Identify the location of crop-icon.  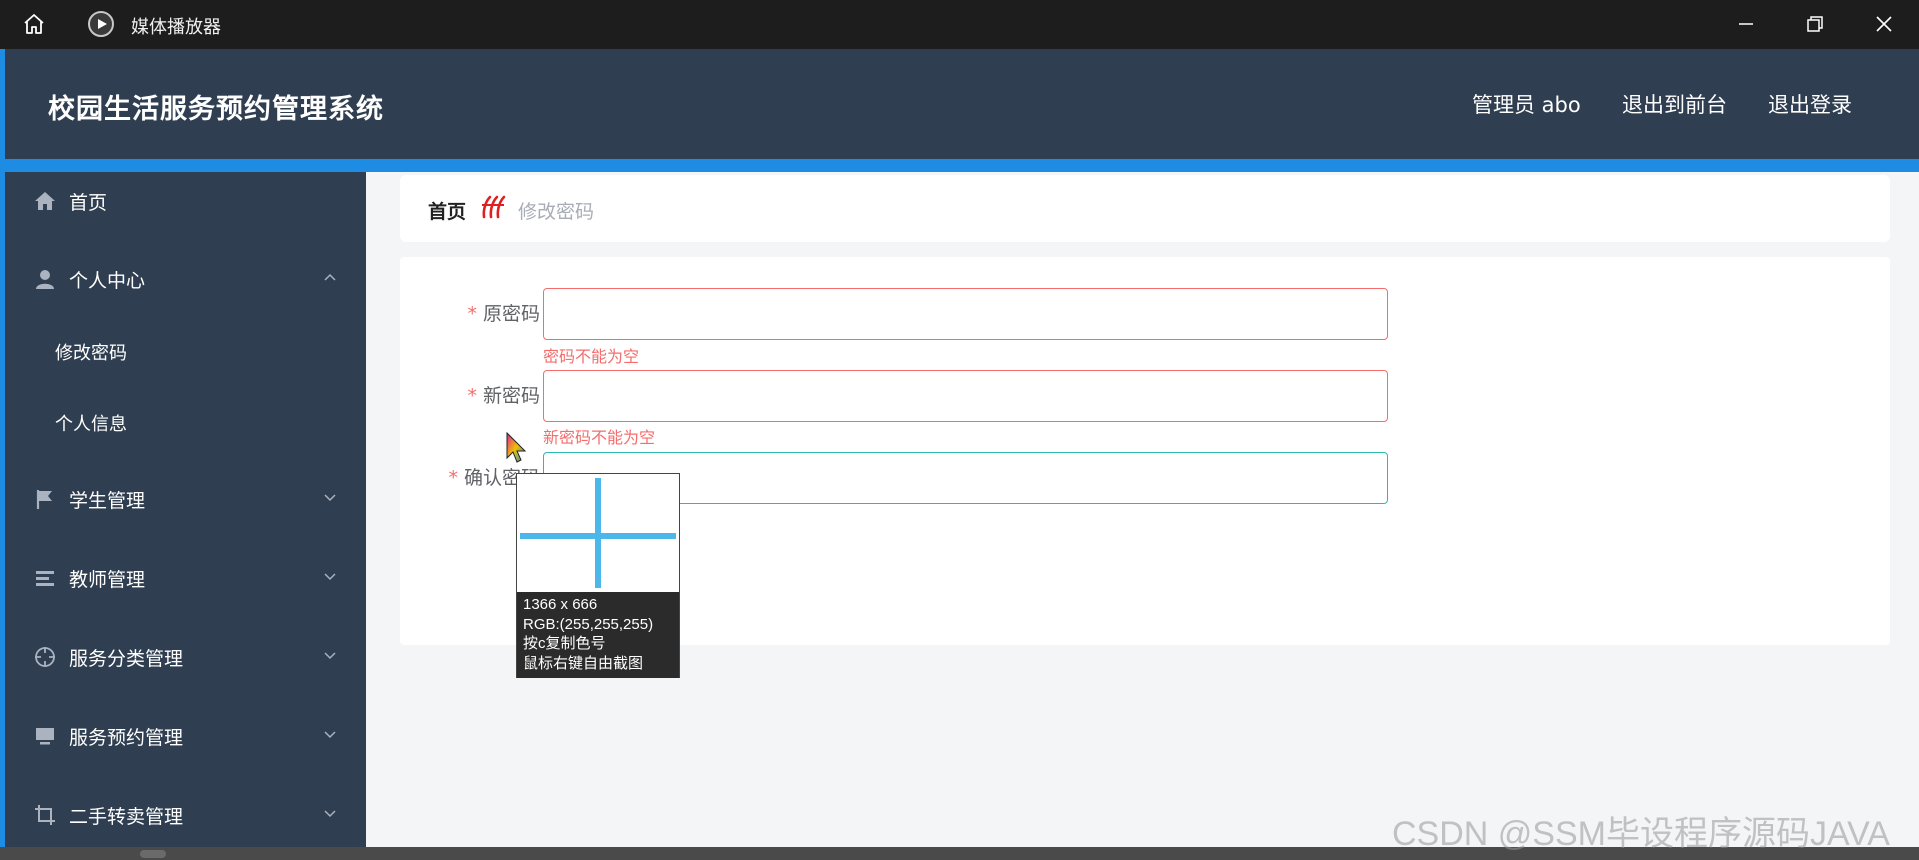
(45, 815).